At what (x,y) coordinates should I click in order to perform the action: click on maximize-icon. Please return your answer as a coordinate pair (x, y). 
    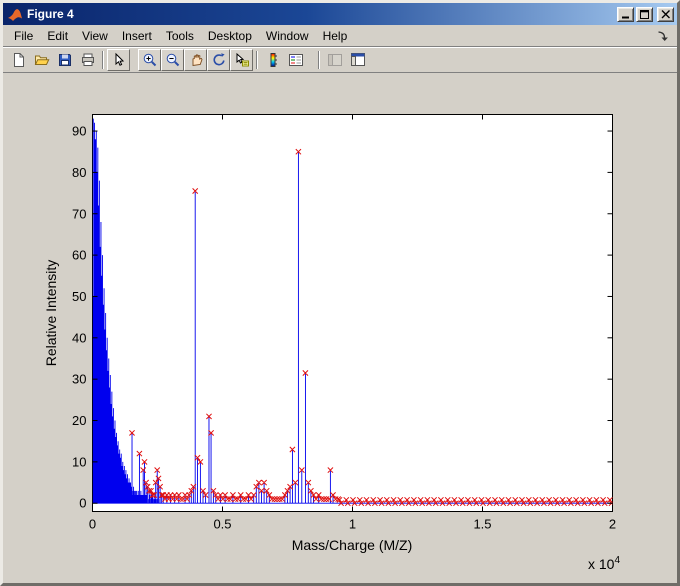
    Looking at the image, I should click on (644, 14).